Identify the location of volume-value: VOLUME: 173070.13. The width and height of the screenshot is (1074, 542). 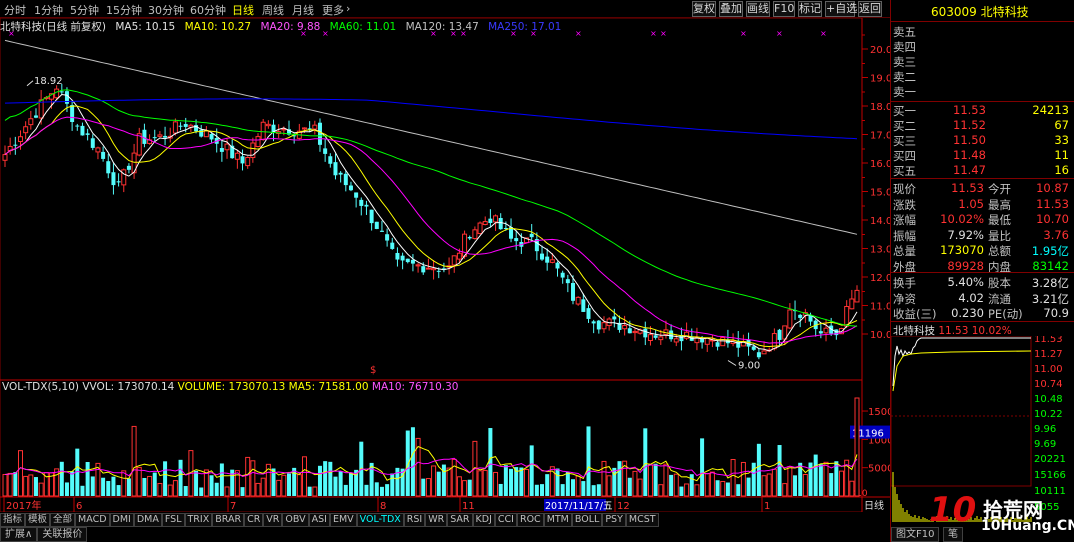
(231, 387).